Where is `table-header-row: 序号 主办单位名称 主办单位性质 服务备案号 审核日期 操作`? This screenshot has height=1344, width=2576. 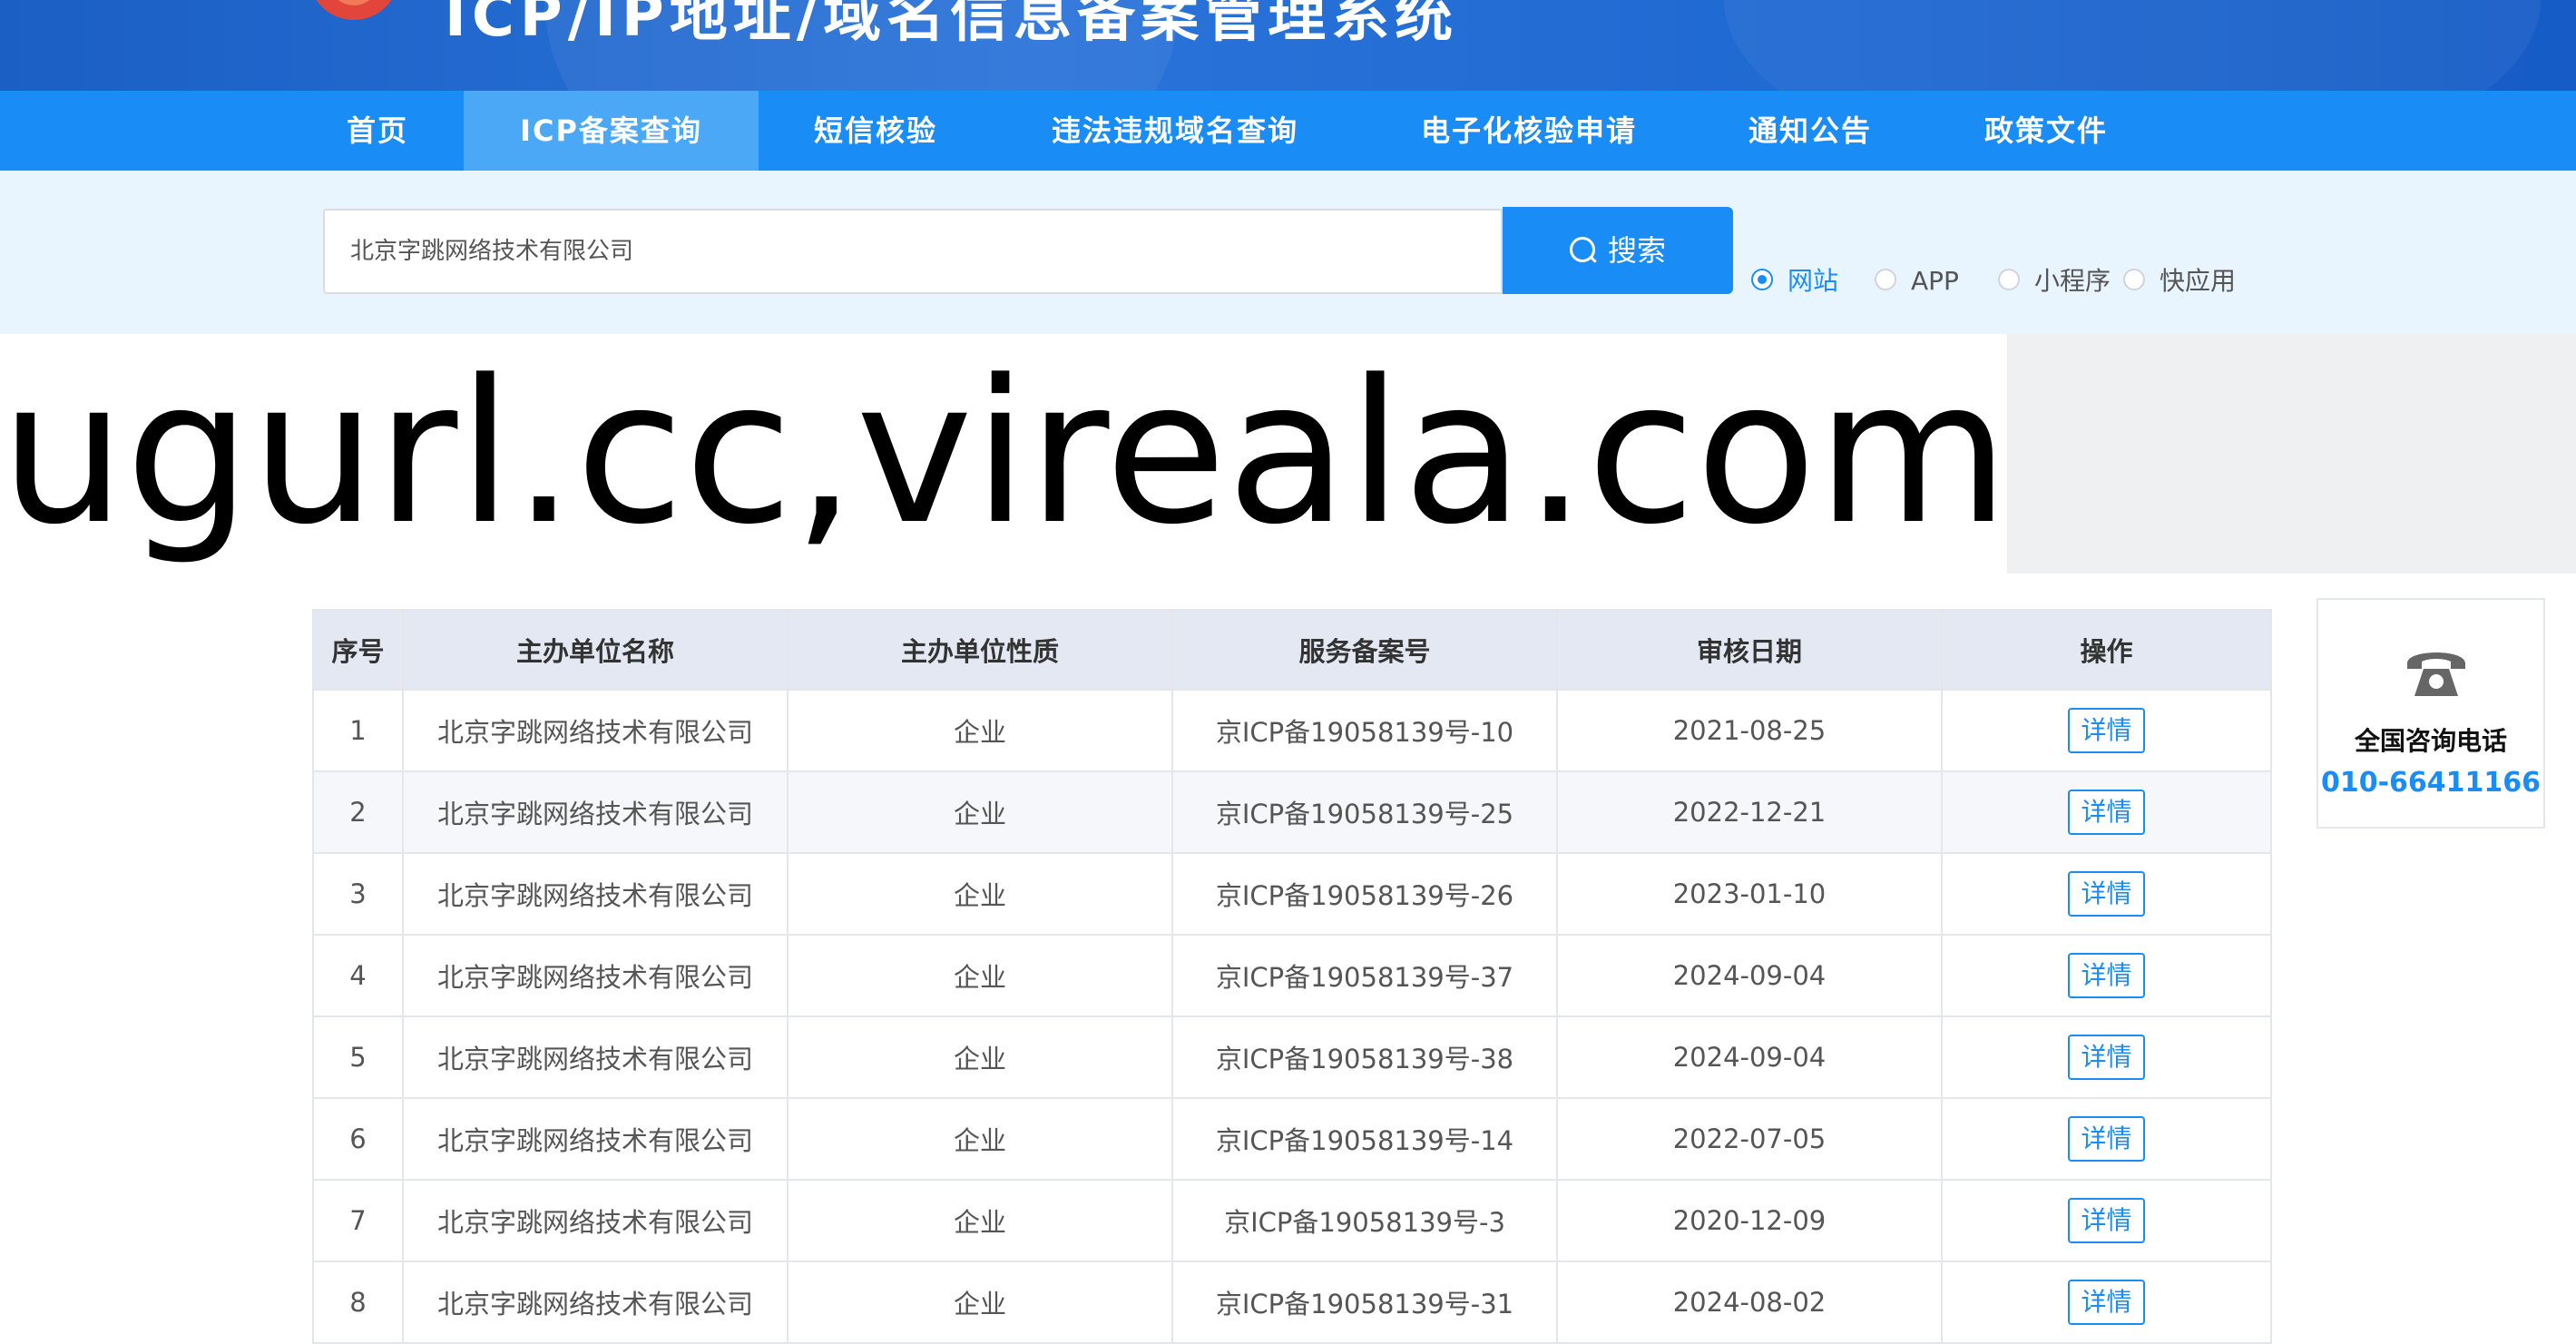
table-header-row: 序号 主办单位名称 主办单位性质 服务备案号 审核日期 操作 is located at coordinates (1292, 650).